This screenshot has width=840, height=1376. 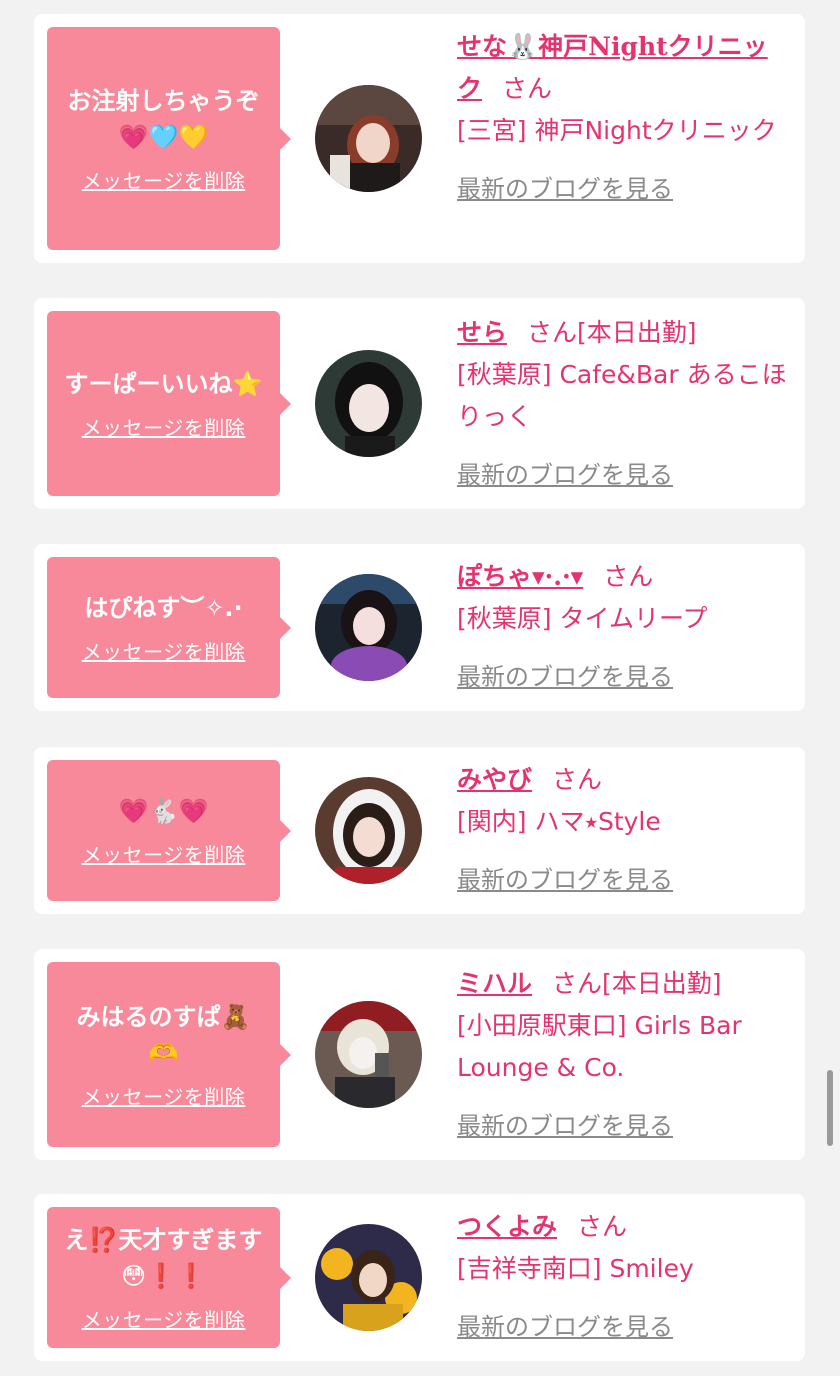 I want to click on member-info: つくよみ さん [吉祥寺南口] Smiley 最新のブログを見る, so click(x=624, y=1277).